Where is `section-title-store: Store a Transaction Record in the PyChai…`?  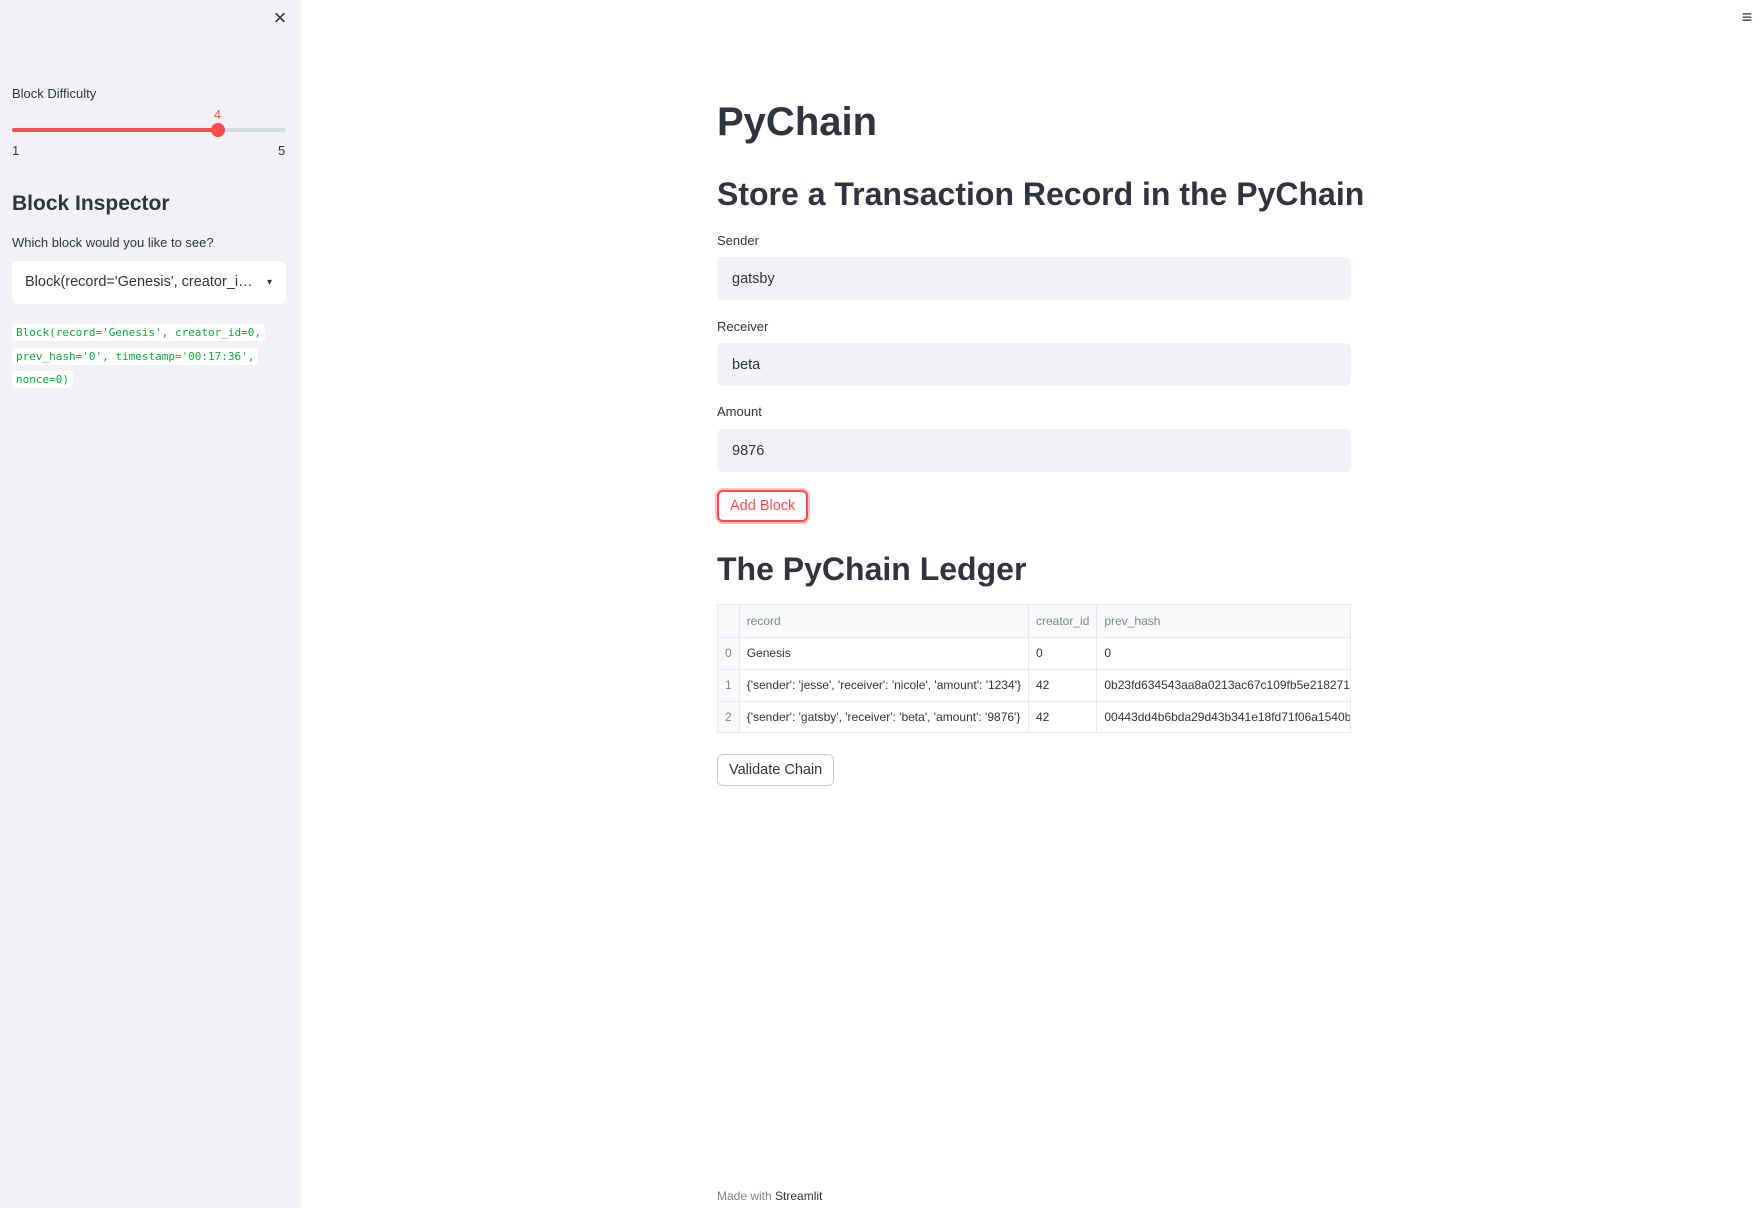 section-title-store: Store a Transaction Record in the PyChai… is located at coordinates (1041, 194).